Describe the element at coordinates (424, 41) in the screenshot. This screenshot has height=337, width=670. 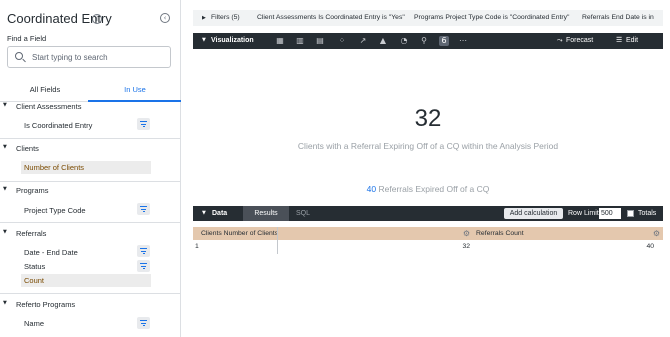
I see `map-pin-icon: ⚲` at that location.